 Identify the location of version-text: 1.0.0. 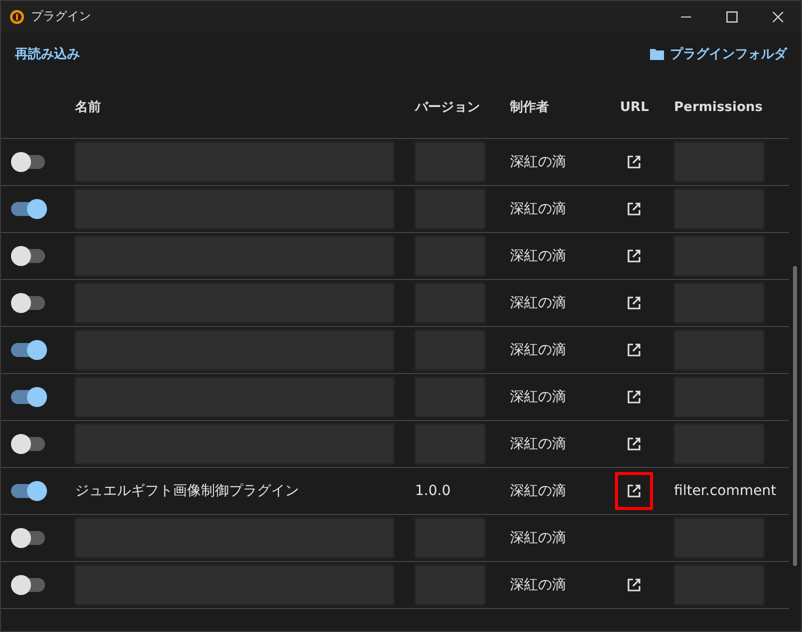
(433, 491).